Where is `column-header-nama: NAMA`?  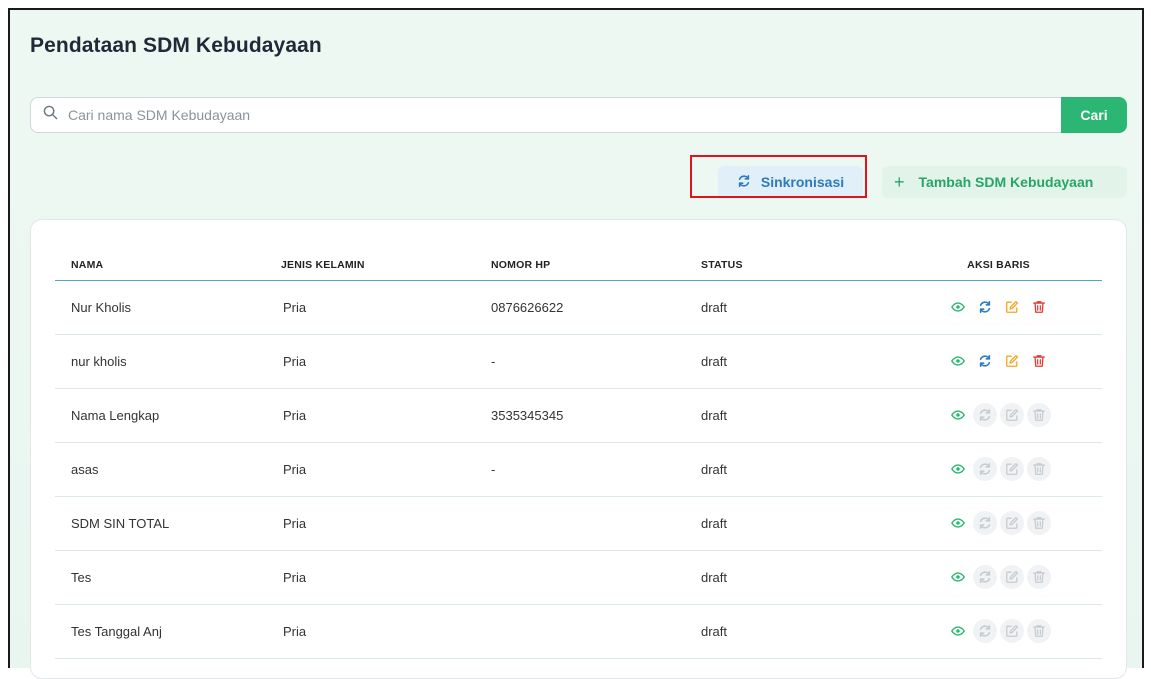
column-header-nama: NAMA is located at coordinates (160, 265).